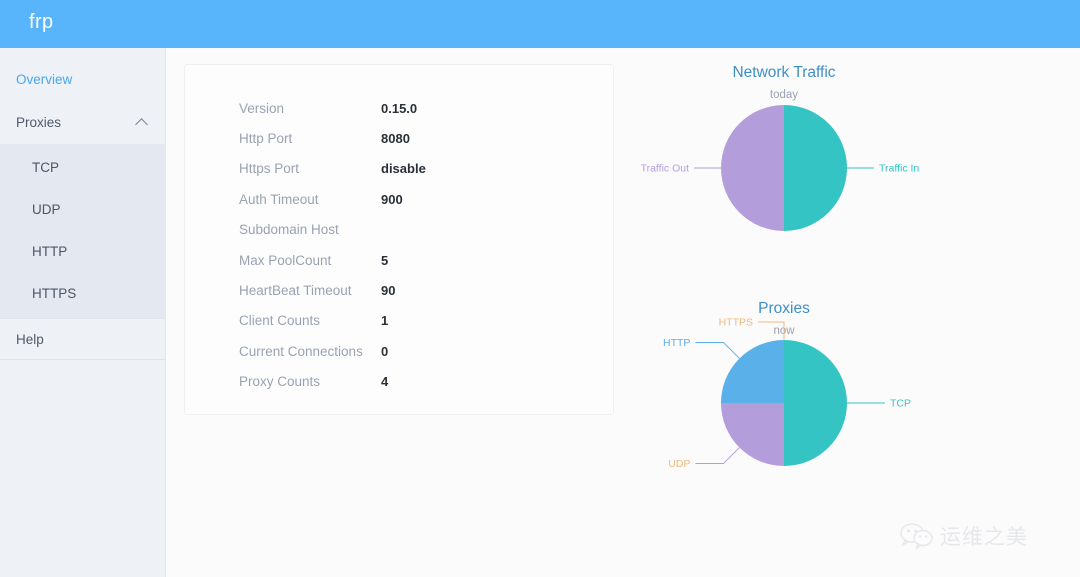 The height and width of the screenshot is (577, 1080). Describe the element at coordinates (54, 293) in the screenshot. I see `sidebar-item-label: HTTPS` at that location.